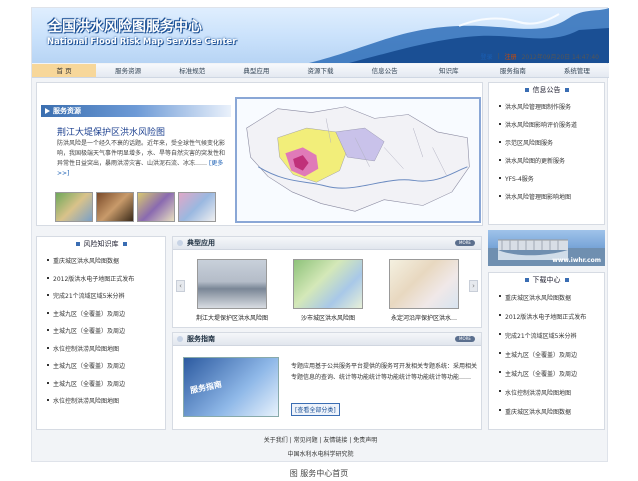 The image size is (638, 481). Describe the element at coordinates (487, 56) in the screenshot. I see `login-link: 登录` at that location.